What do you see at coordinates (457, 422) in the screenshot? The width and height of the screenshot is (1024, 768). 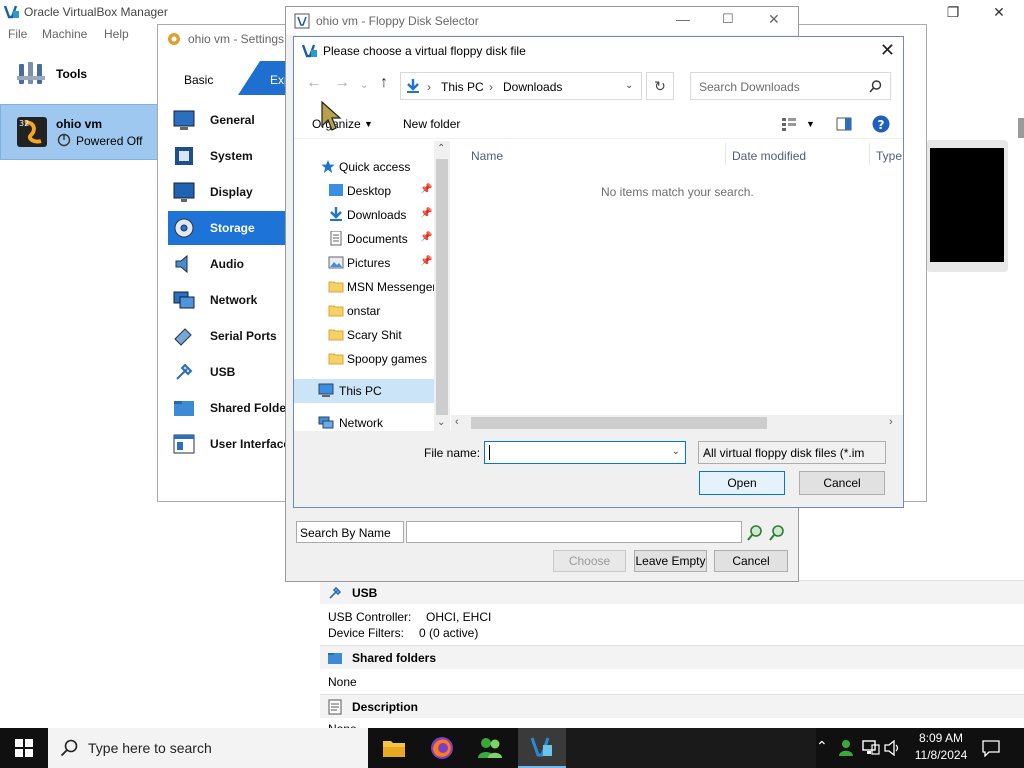 I see `scroll-left-icon: ‹` at bounding box center [457, 422].